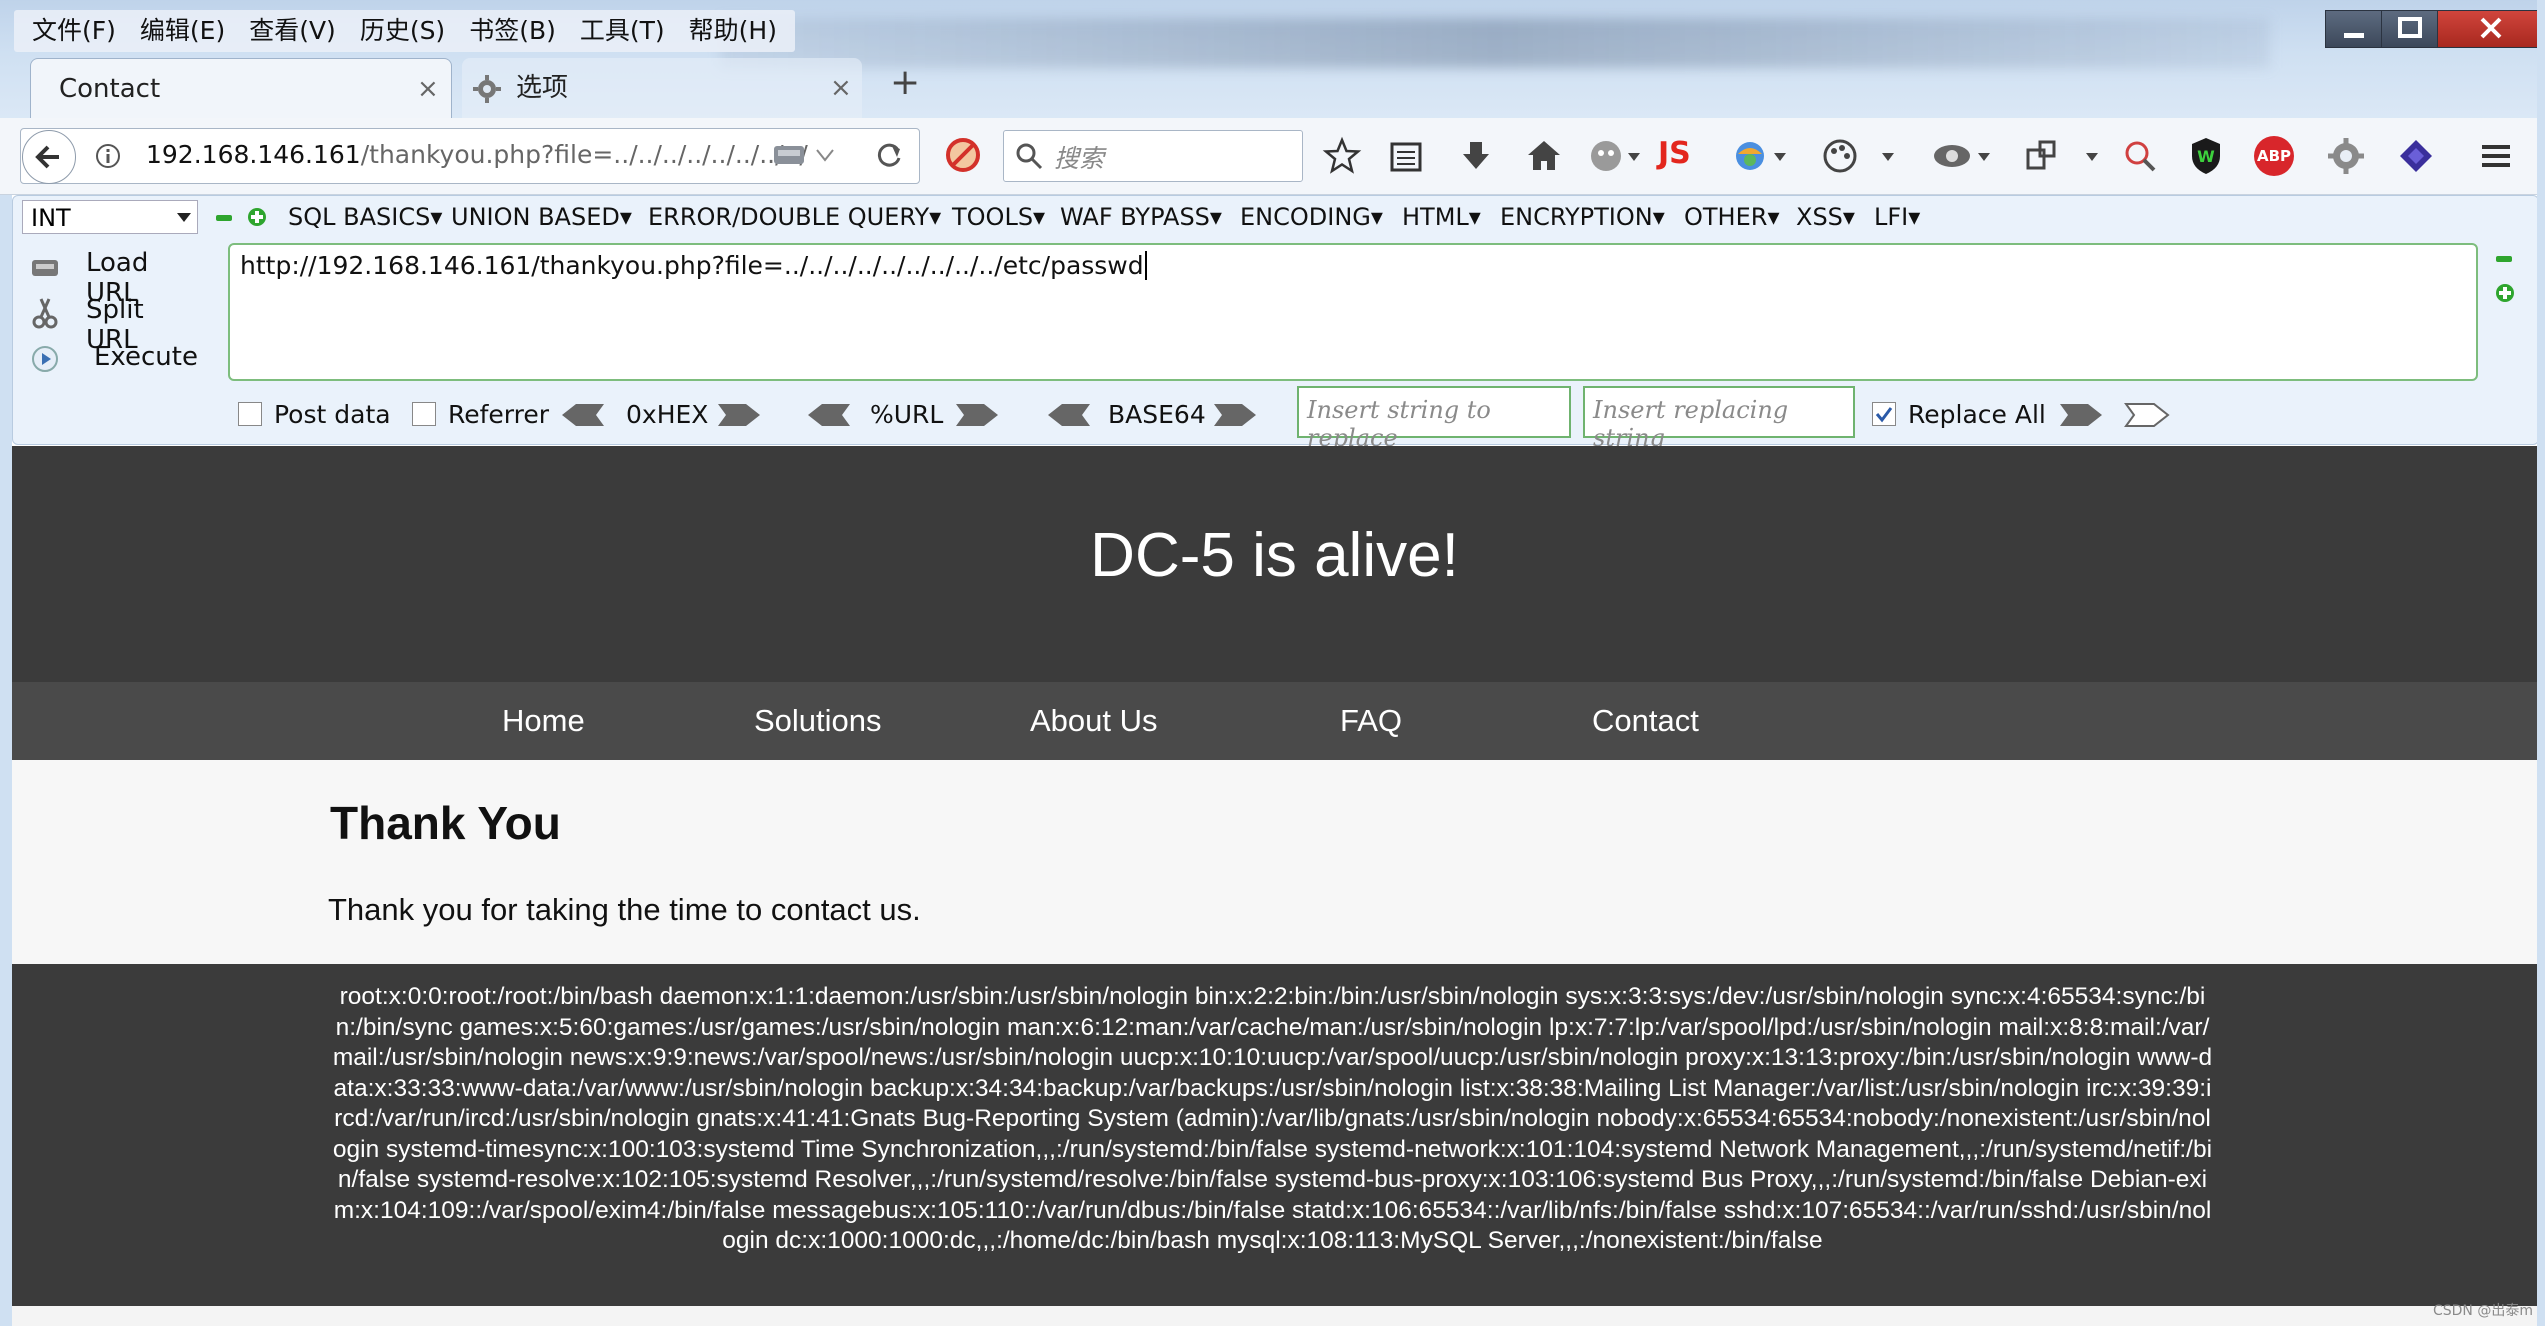  I want to click on shield-icon: W, so click(2206, 156).